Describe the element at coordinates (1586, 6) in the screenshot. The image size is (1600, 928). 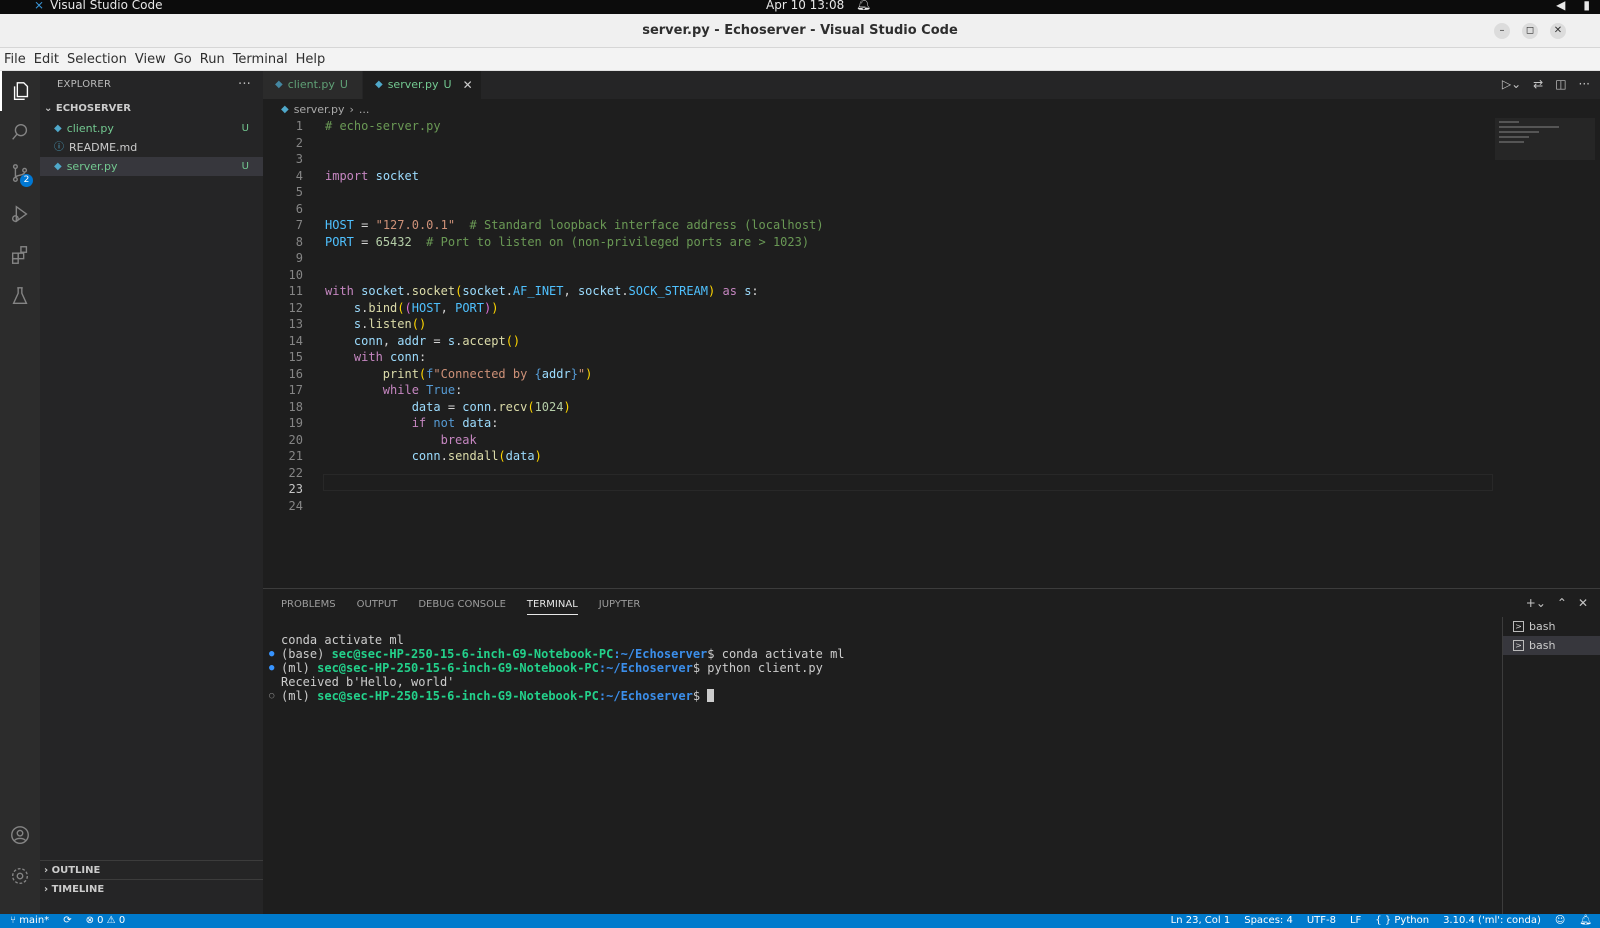
I see `battery-icon: ▮` at that location.